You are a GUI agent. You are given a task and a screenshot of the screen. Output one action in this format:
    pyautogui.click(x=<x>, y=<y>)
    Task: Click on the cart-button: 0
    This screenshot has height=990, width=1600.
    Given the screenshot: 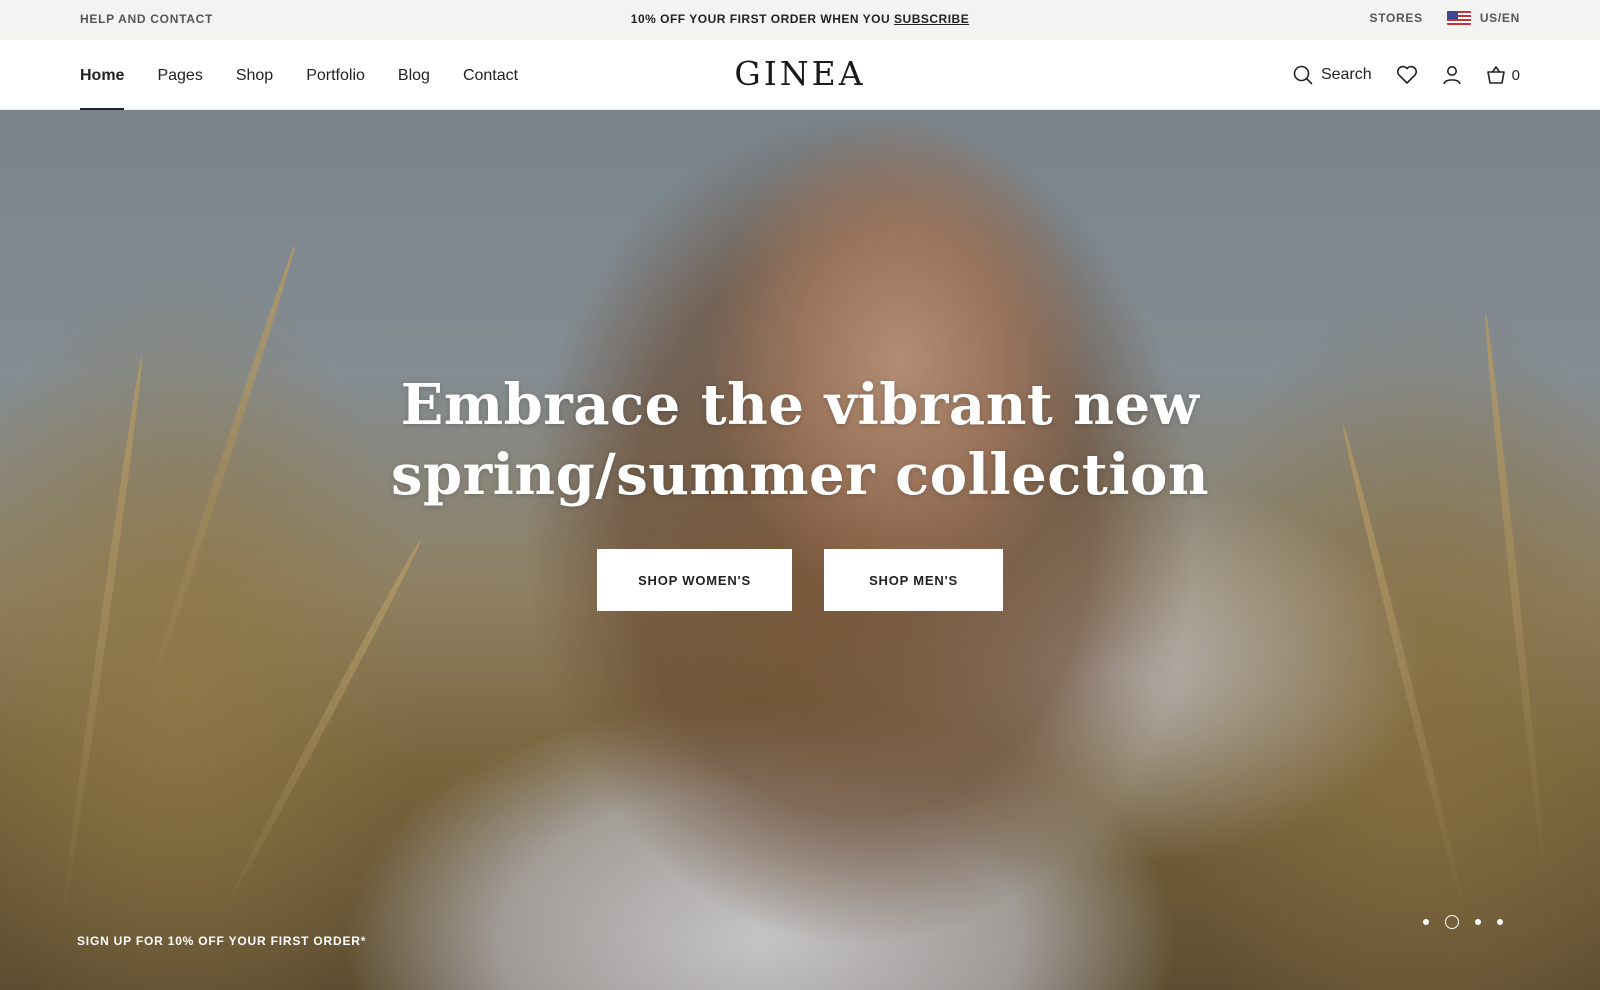 What is the action you would take?
    pyautogui.click(x=1503, y=75)
    